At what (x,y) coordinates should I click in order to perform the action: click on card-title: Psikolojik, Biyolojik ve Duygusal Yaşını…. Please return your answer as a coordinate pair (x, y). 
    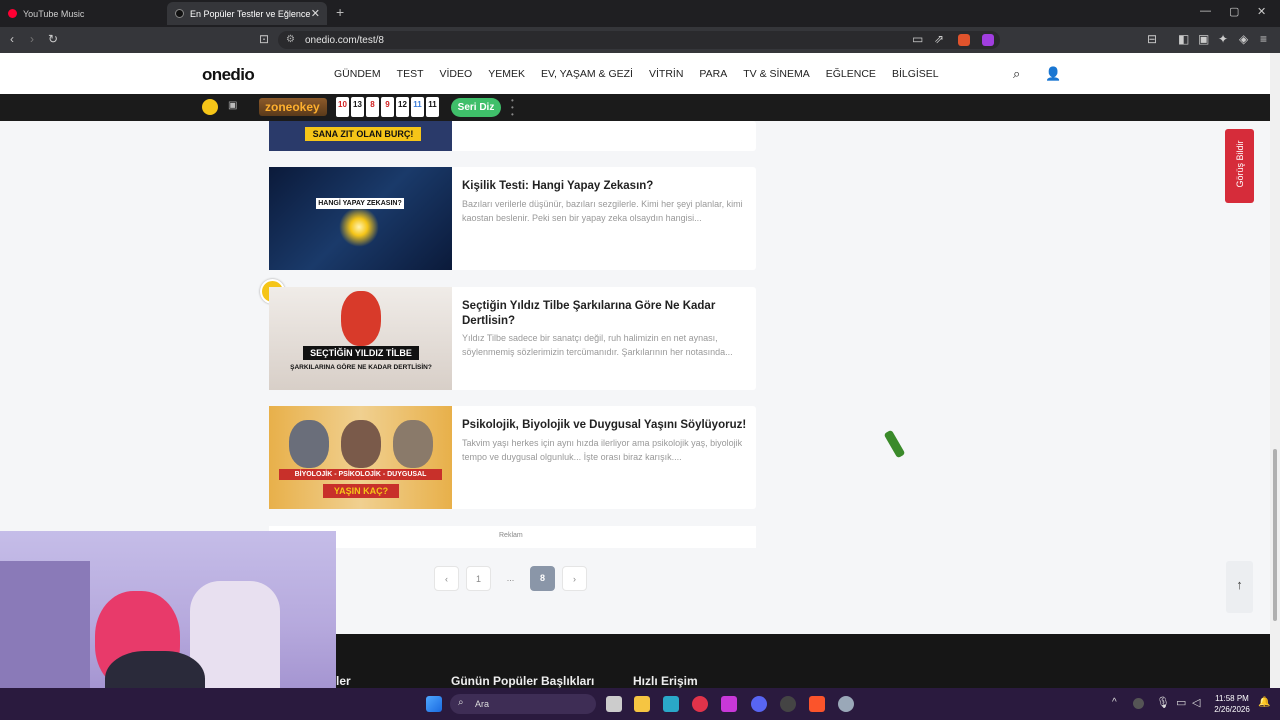
    Looking at the image, I should click on (604, 425).